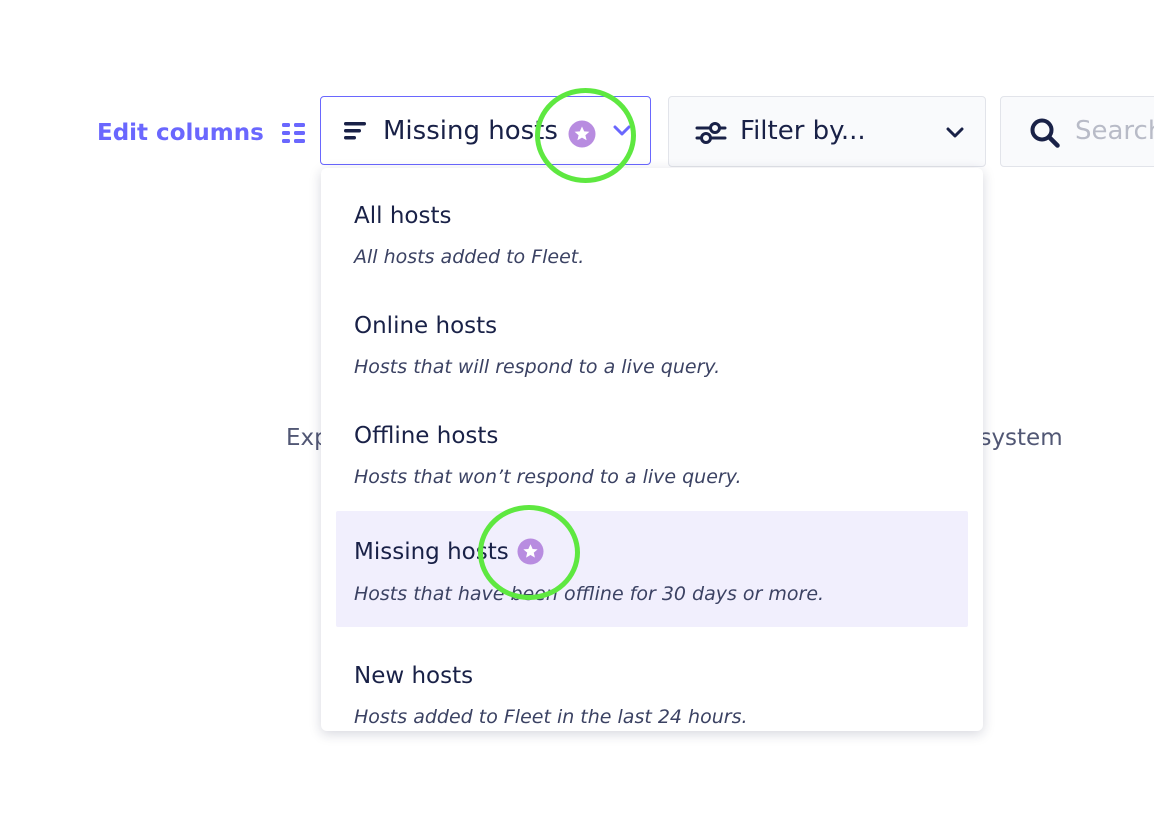 This screenshot has width=1154, height=840. What do you see at coordinates (469, 257) in the screenshot?
I see `menu-item-description: All hosts added to Fleet.` at bounding box center [469, 257].